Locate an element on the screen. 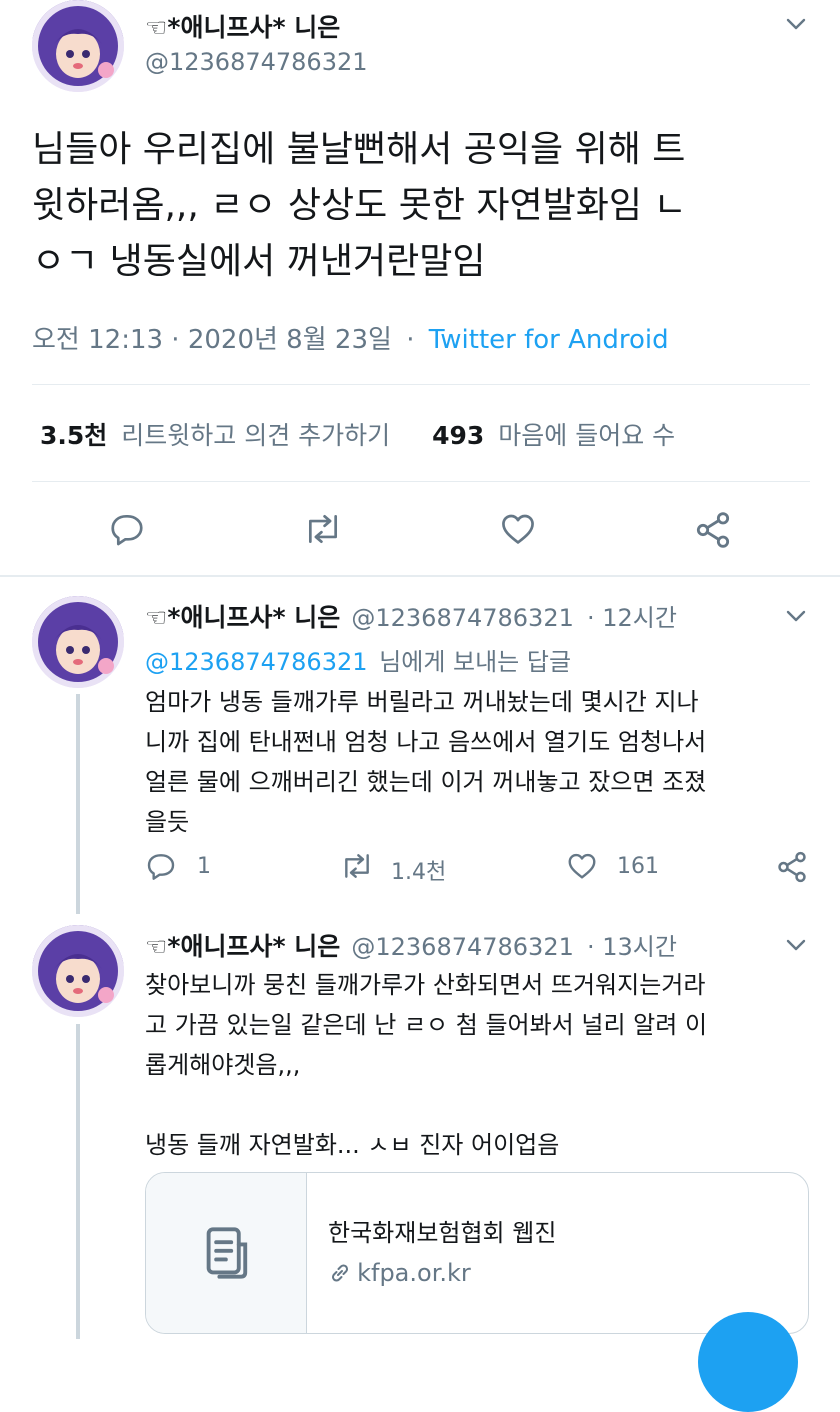 This screenshot has width=840, height=1412. document-icon is located at coordinates (228, 1253).